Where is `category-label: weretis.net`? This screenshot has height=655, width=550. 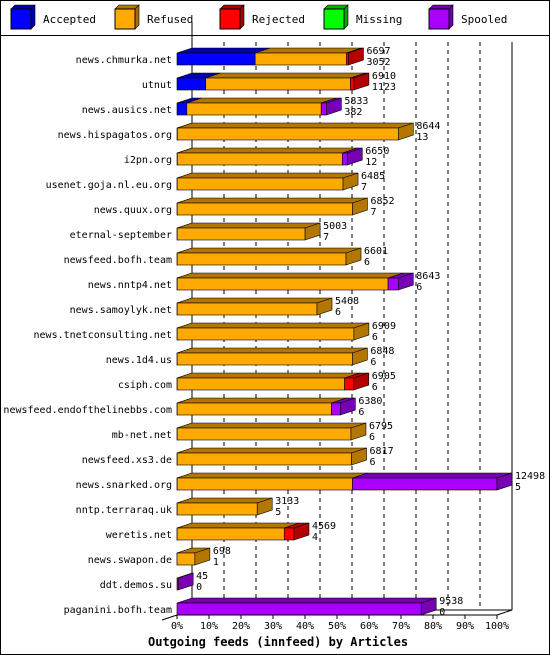 category-label: weretis.net is located at coordinates (139, 535).